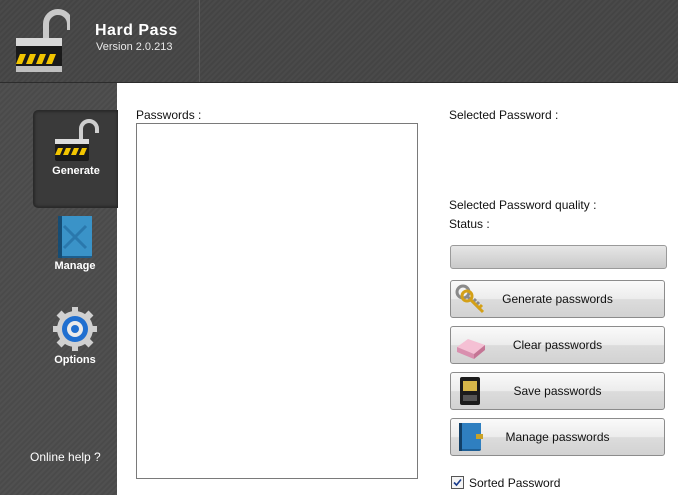 This screenshot has height=495, width=678. Describe the element at coordinates (42, 42) in the screenshot. I see `padlock-logo-icon` at that location.